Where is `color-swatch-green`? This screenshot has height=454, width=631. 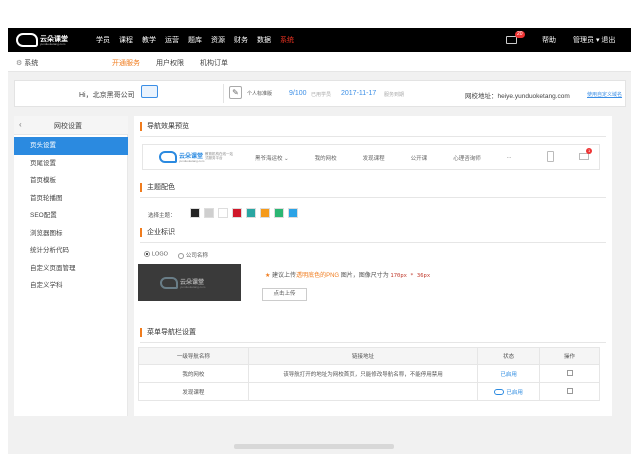
color-swatch-green is located at coordinates (279, 213).